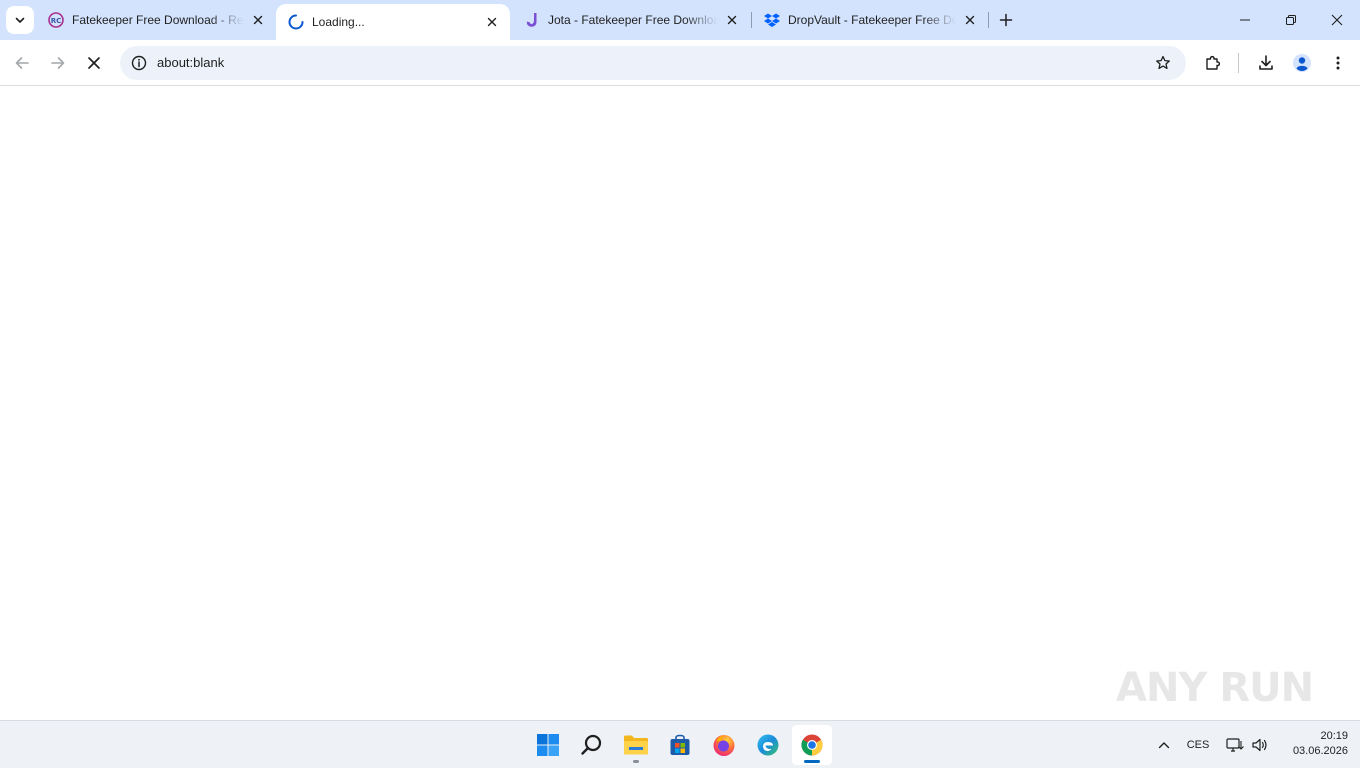 The image size is (1360, 769). I want to click on url-text: about:blank, so click(190, 63).